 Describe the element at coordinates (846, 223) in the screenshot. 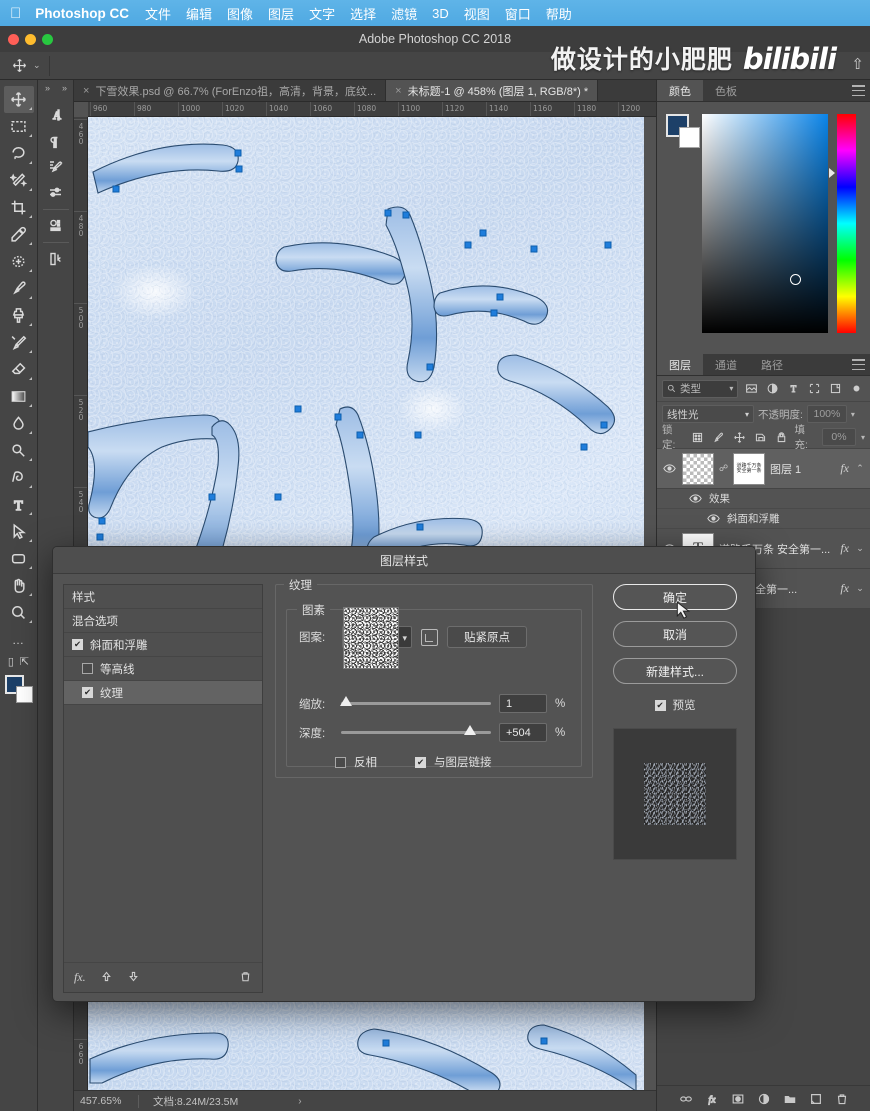

I see `hue-slider` at that location.